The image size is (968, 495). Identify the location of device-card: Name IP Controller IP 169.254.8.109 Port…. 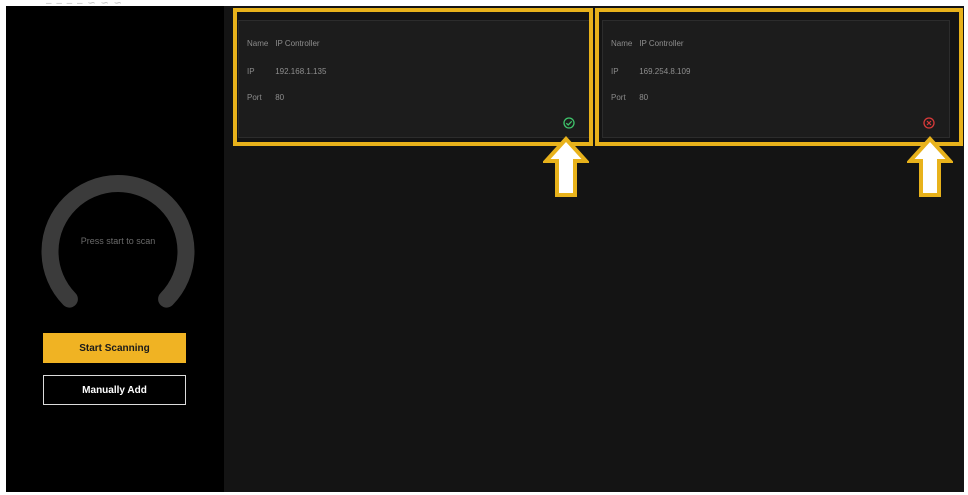
(776, 79).